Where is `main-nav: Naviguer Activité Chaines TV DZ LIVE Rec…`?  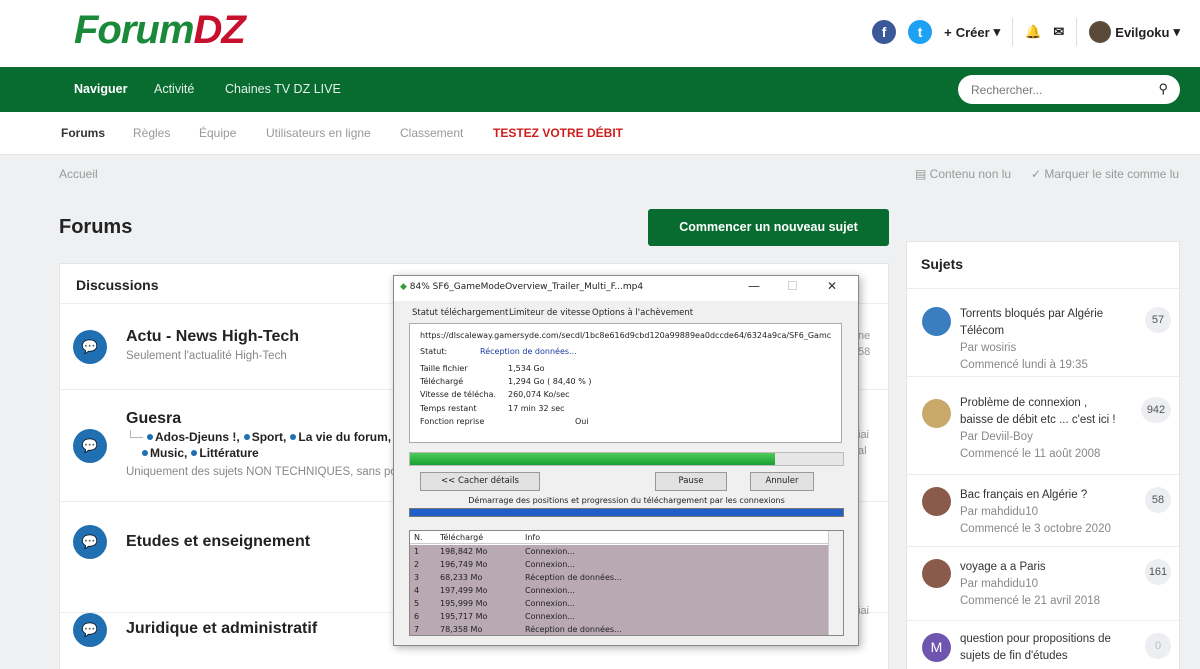 main-nav: Naviguer Activité Chaines TV DZ LIVE Rec… is located at coordinates (600, 89).